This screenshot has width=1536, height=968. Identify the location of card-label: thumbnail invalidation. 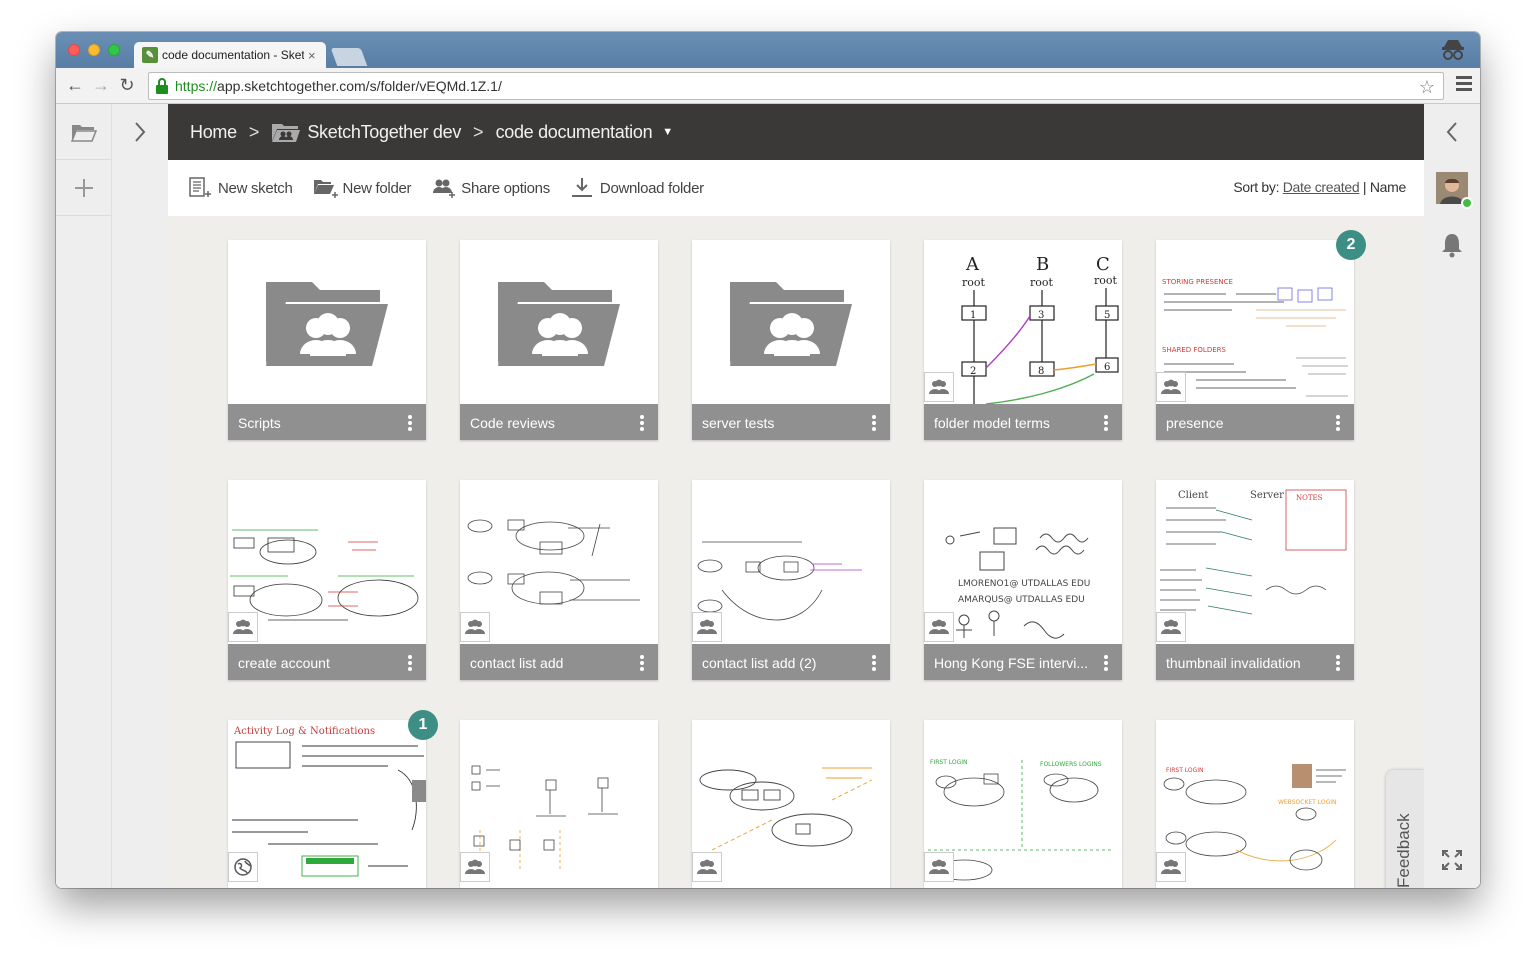
(1255, 662).